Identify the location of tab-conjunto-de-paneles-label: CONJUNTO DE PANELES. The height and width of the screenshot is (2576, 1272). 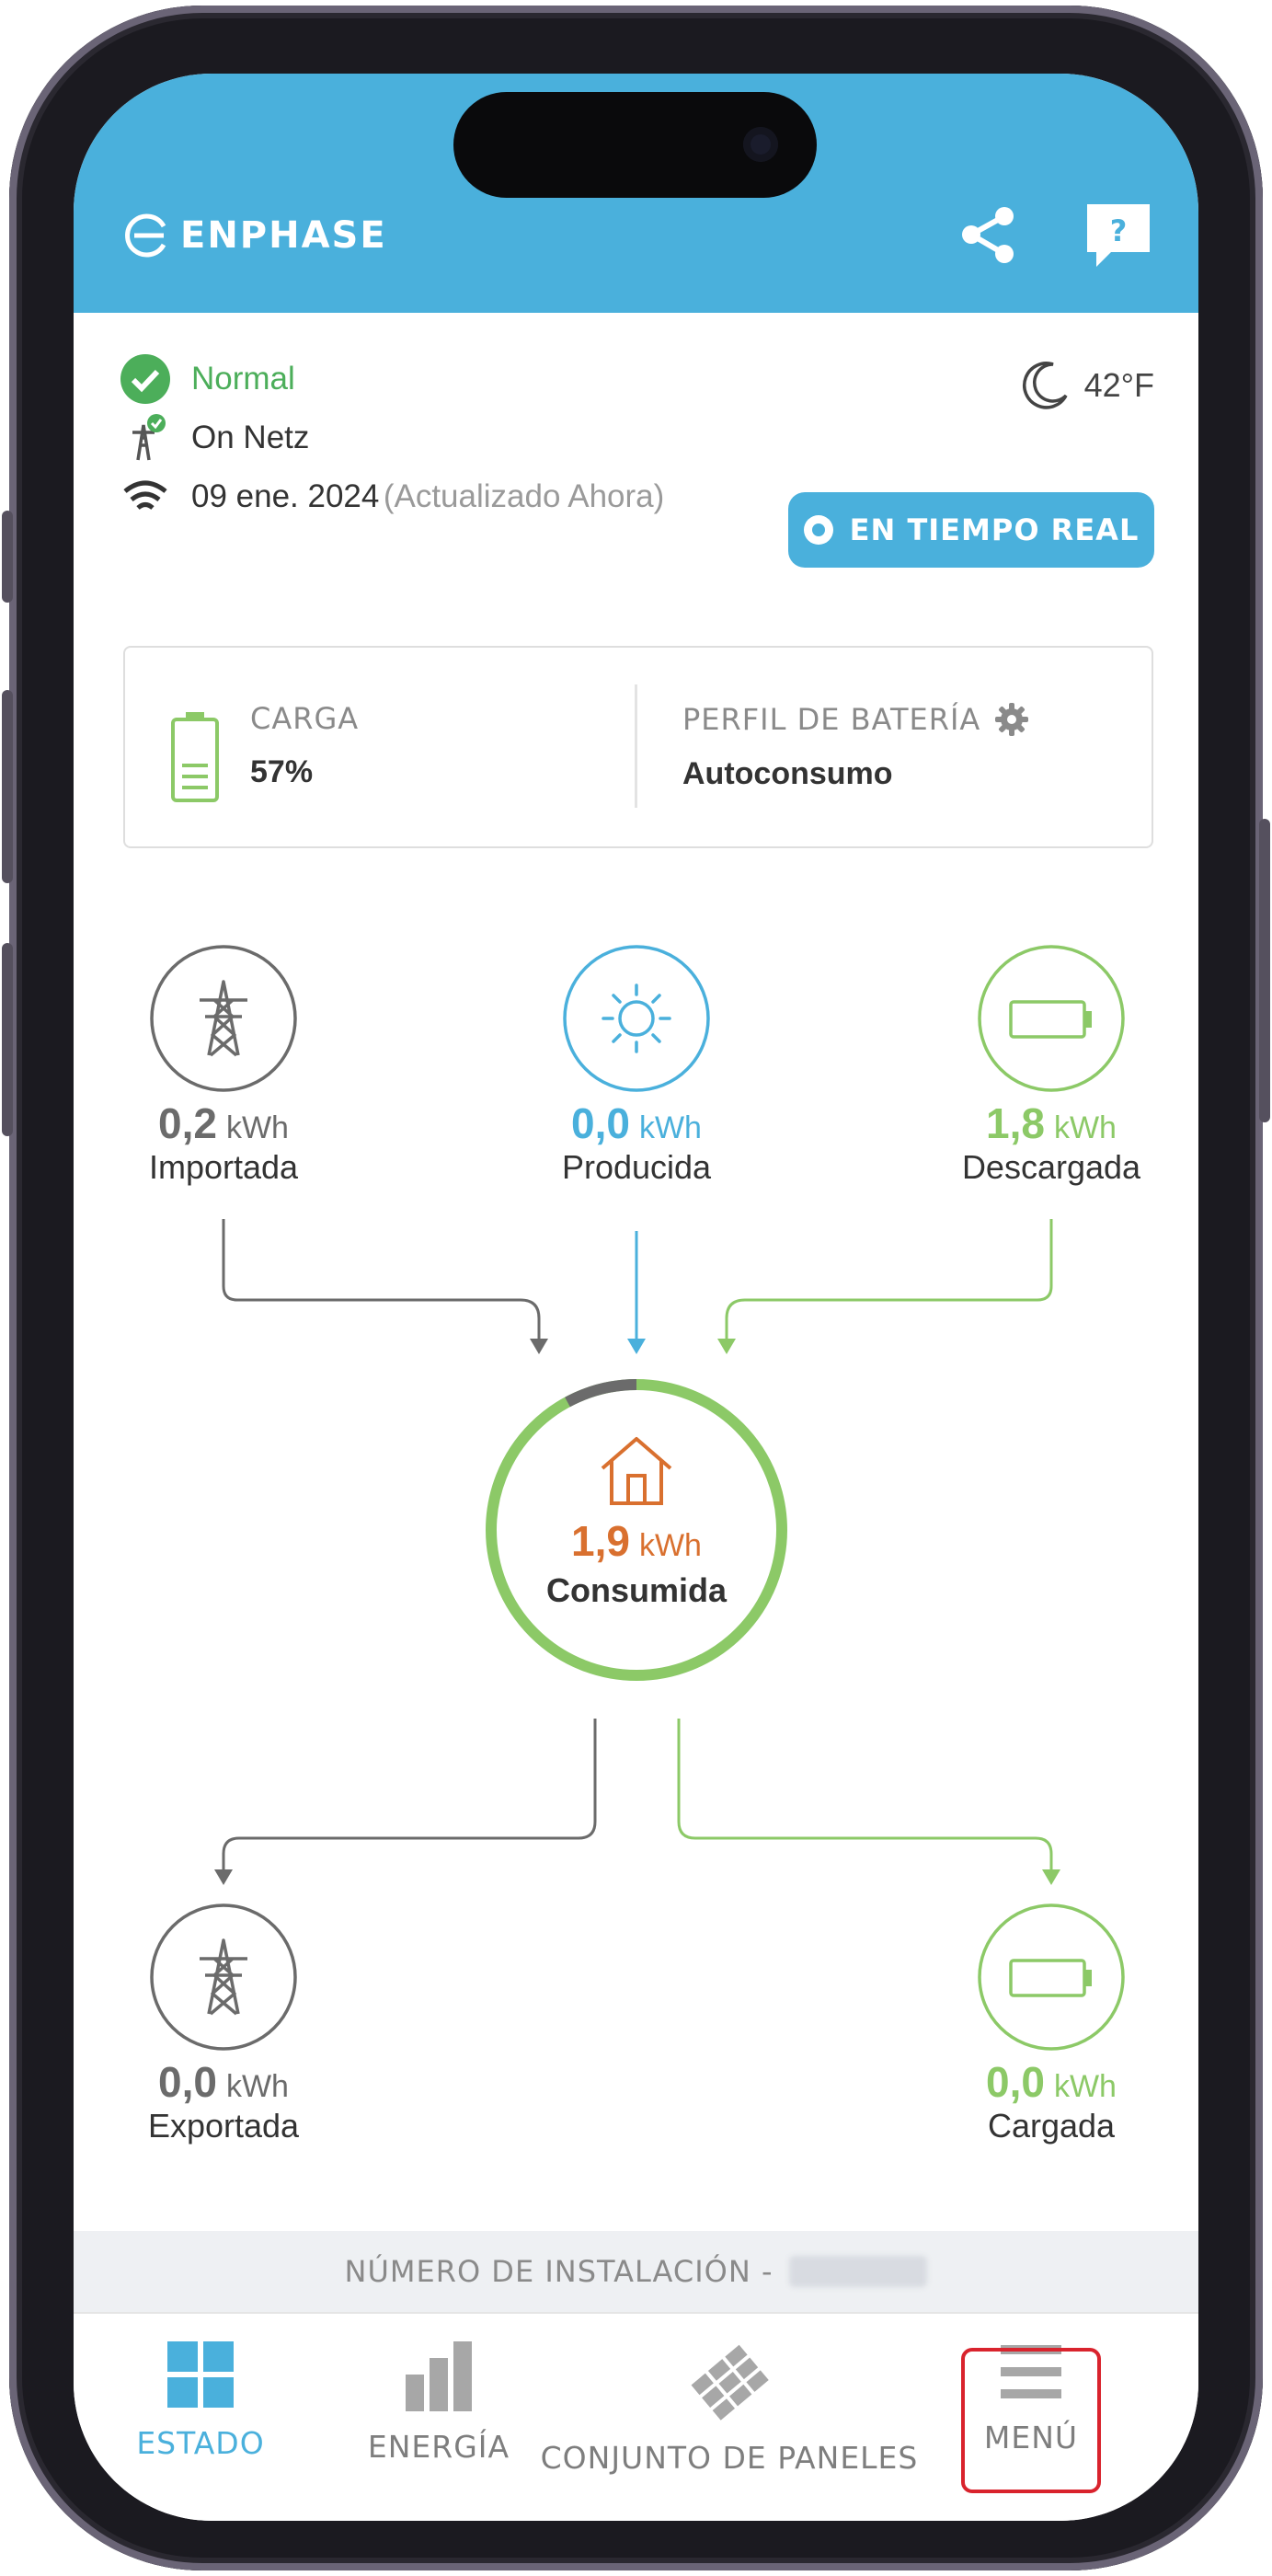
(729, 2458).